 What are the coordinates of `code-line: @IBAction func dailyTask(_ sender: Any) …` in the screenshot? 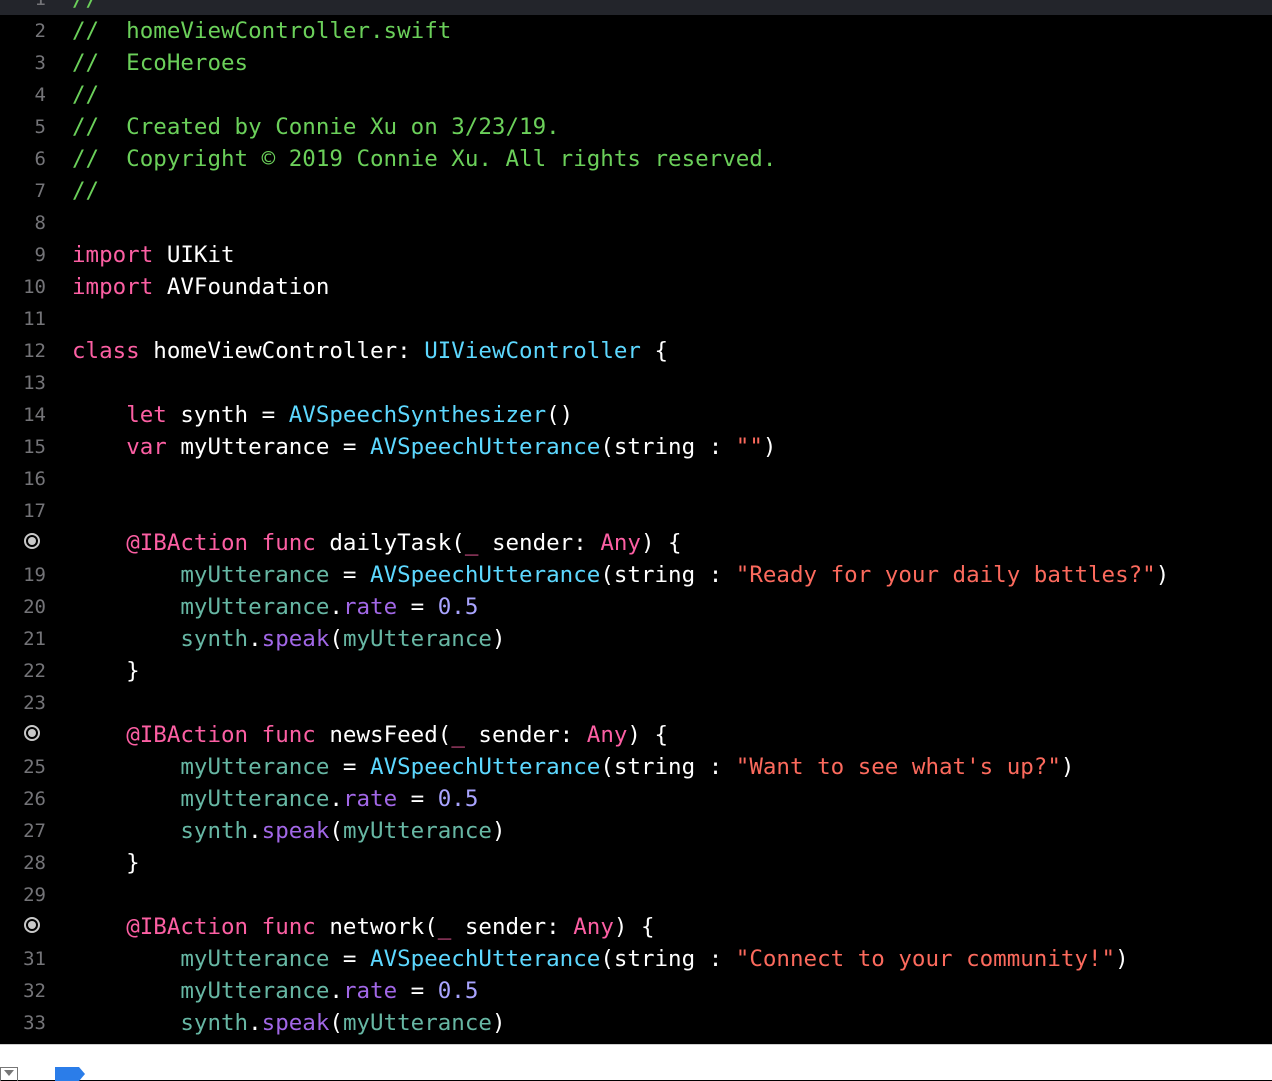 It's located at (636, 543).